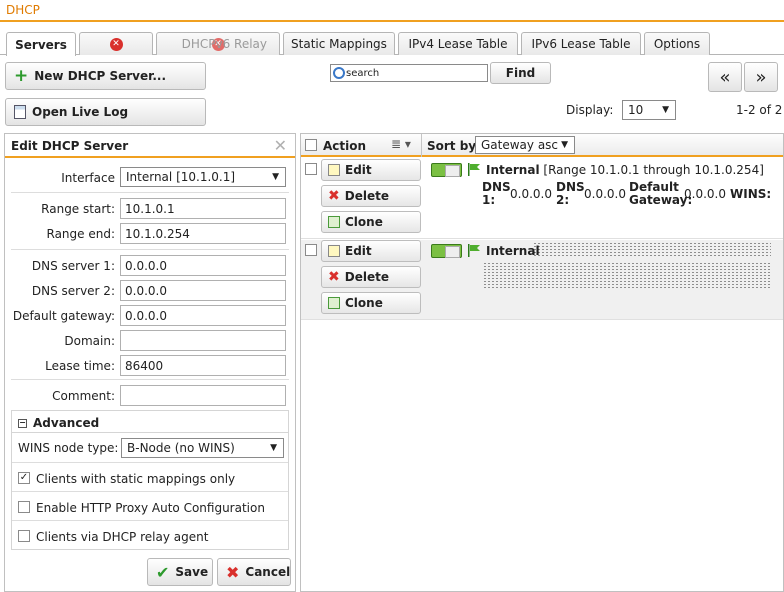  I want to click on dns1-label: DNS 1:, so click(496, 193).